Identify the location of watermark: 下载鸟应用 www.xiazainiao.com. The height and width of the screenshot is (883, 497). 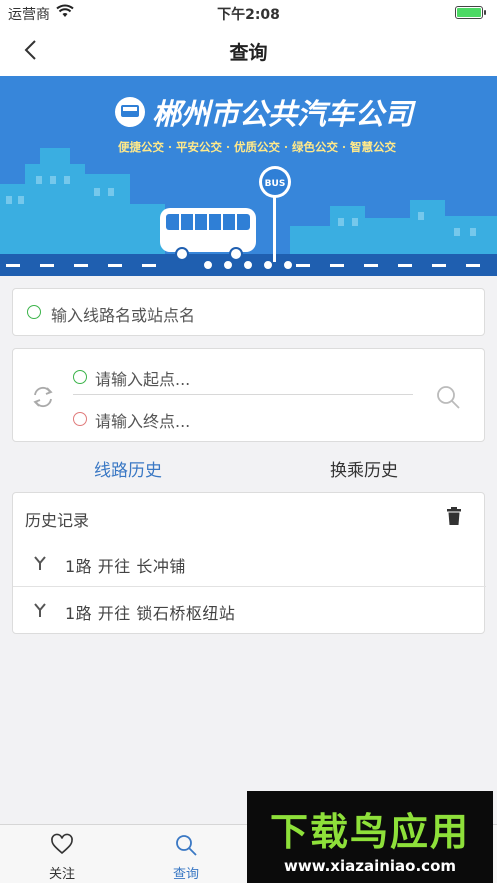
(370, 837).